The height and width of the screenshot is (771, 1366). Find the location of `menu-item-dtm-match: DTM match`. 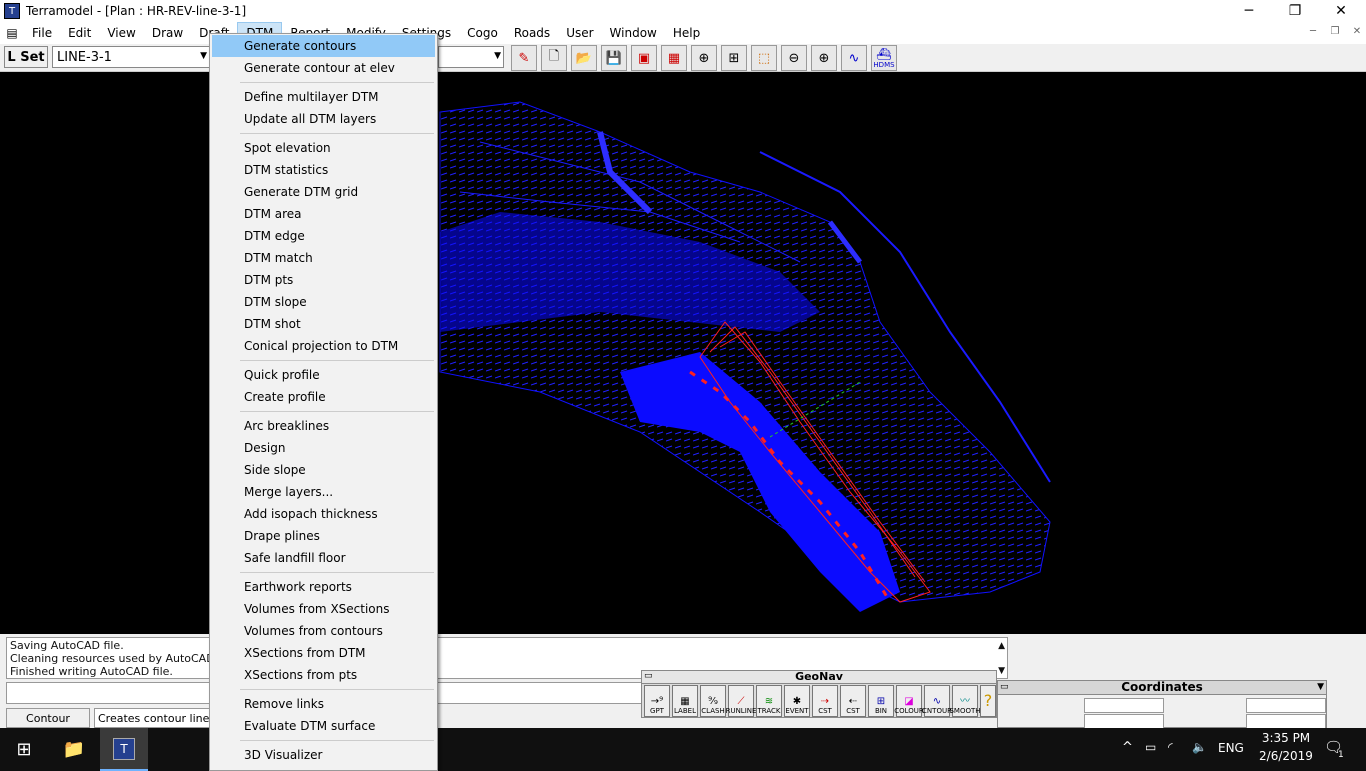

menu-item-dtm-match: DTM match is located at coordinates (323, 258).